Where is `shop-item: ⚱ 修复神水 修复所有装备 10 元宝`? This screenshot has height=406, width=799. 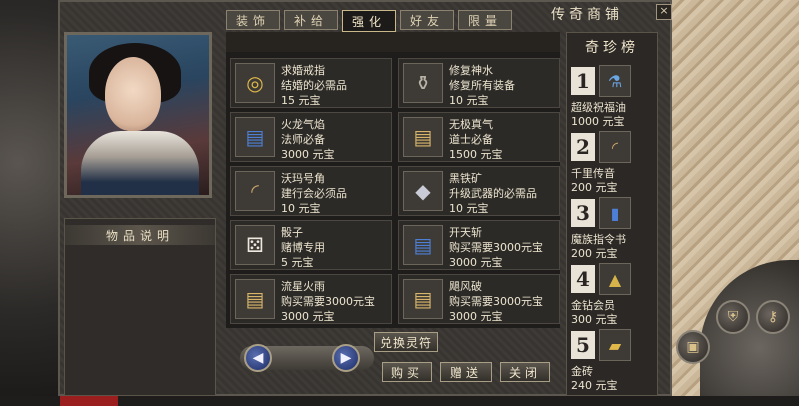
shop-item: ⚱ 修复神水 修复所有装备 10 元宝 is located at coordinates (479, 83).